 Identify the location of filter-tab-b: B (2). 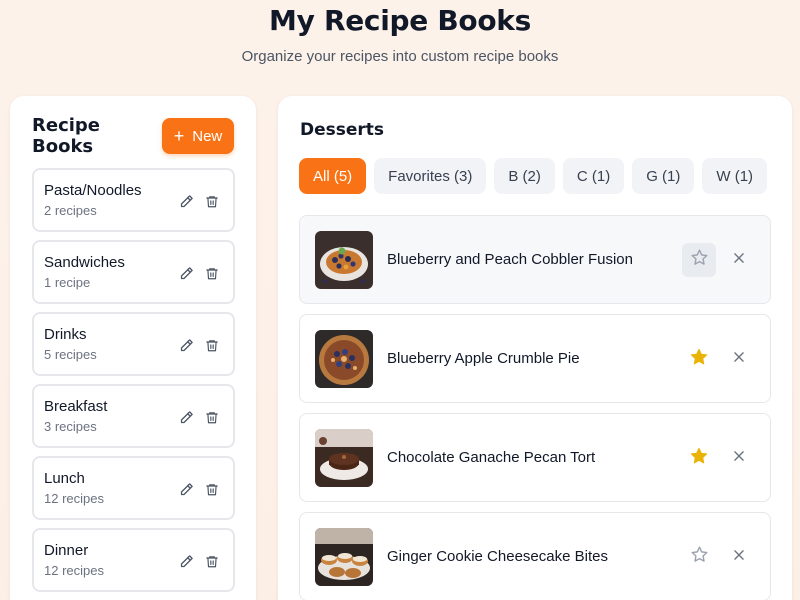
(524, 176).